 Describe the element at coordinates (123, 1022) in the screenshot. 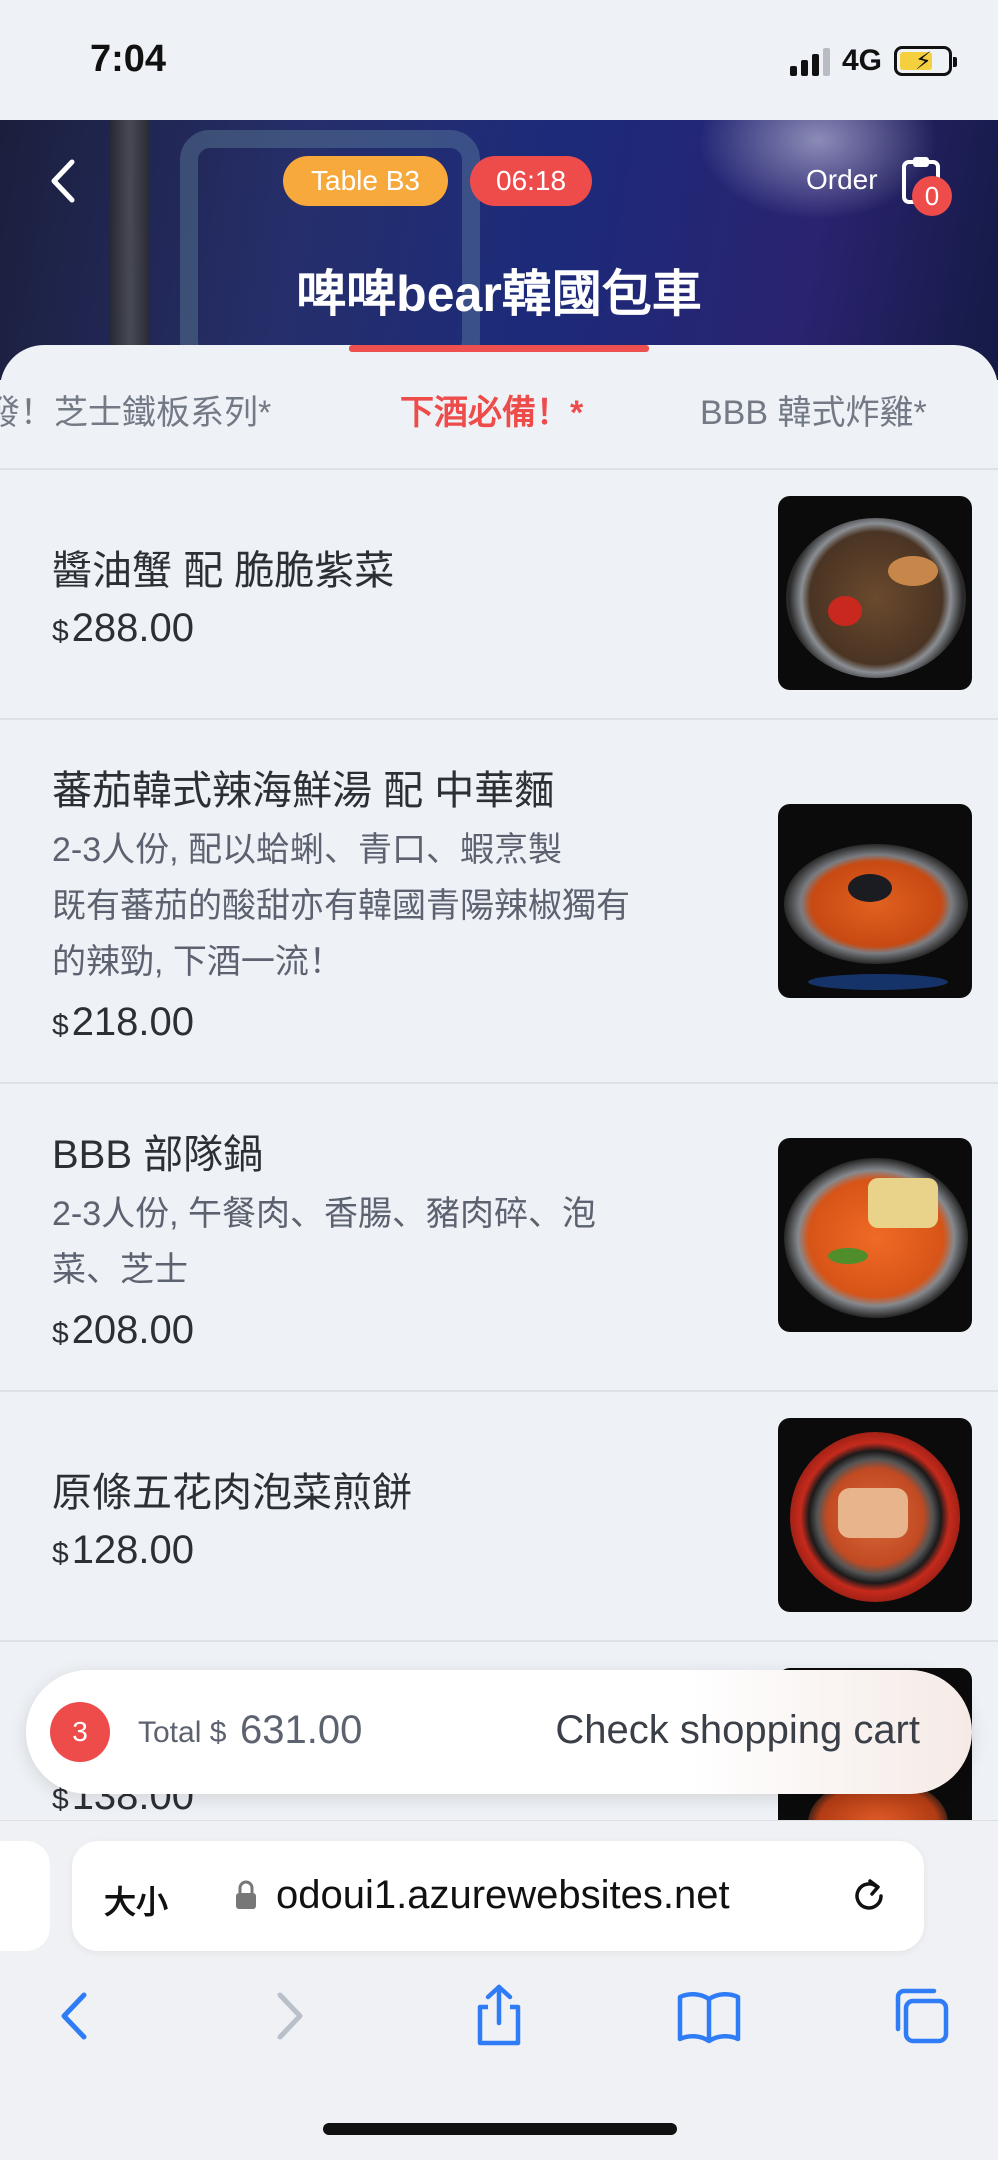

I see `item-price: $218.00` at that location.